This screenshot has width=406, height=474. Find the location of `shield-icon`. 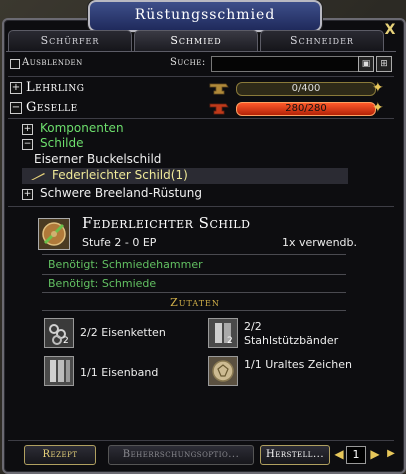

shield-icon is located at coordinates (54, 234).